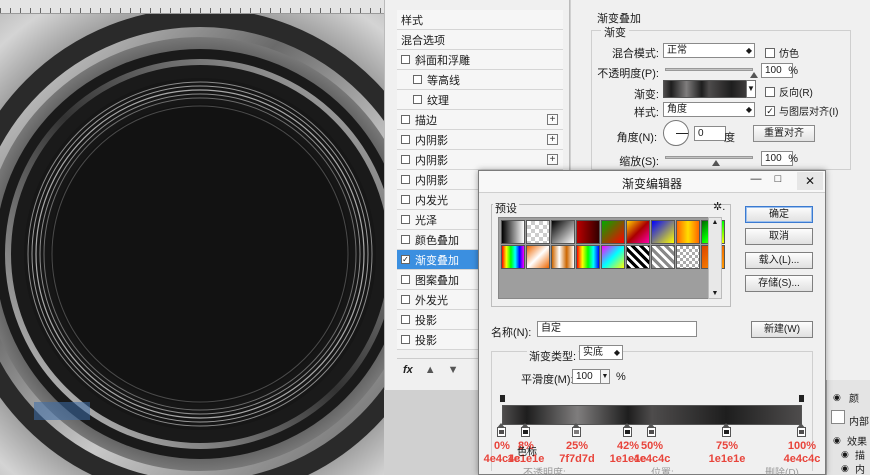  I want to click on gradient-type-select: 实底 ◆, so click(601, 352).